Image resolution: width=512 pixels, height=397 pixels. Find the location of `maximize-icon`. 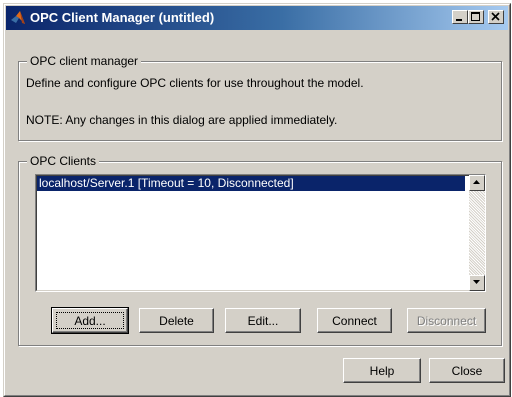

maximize-icon is located at coordinates (475, 16).